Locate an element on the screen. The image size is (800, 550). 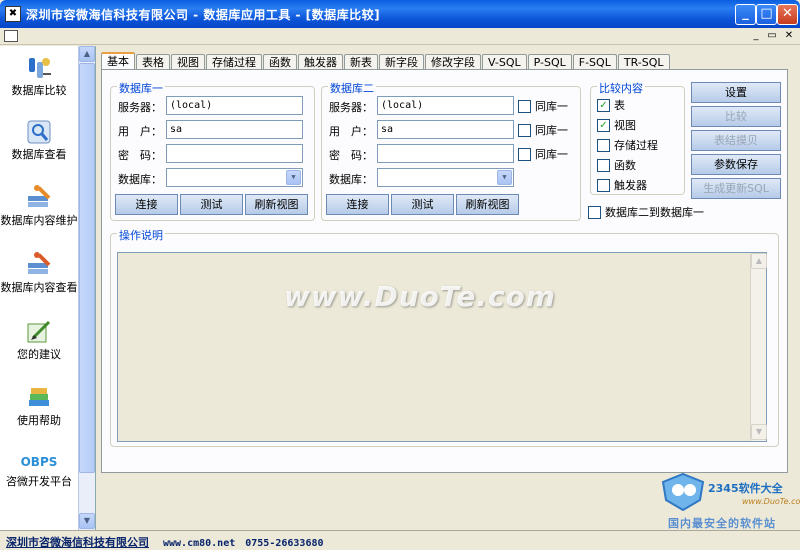
sidebar-scrollbar: ▲ ▼ is located at coordinates (86, 288).